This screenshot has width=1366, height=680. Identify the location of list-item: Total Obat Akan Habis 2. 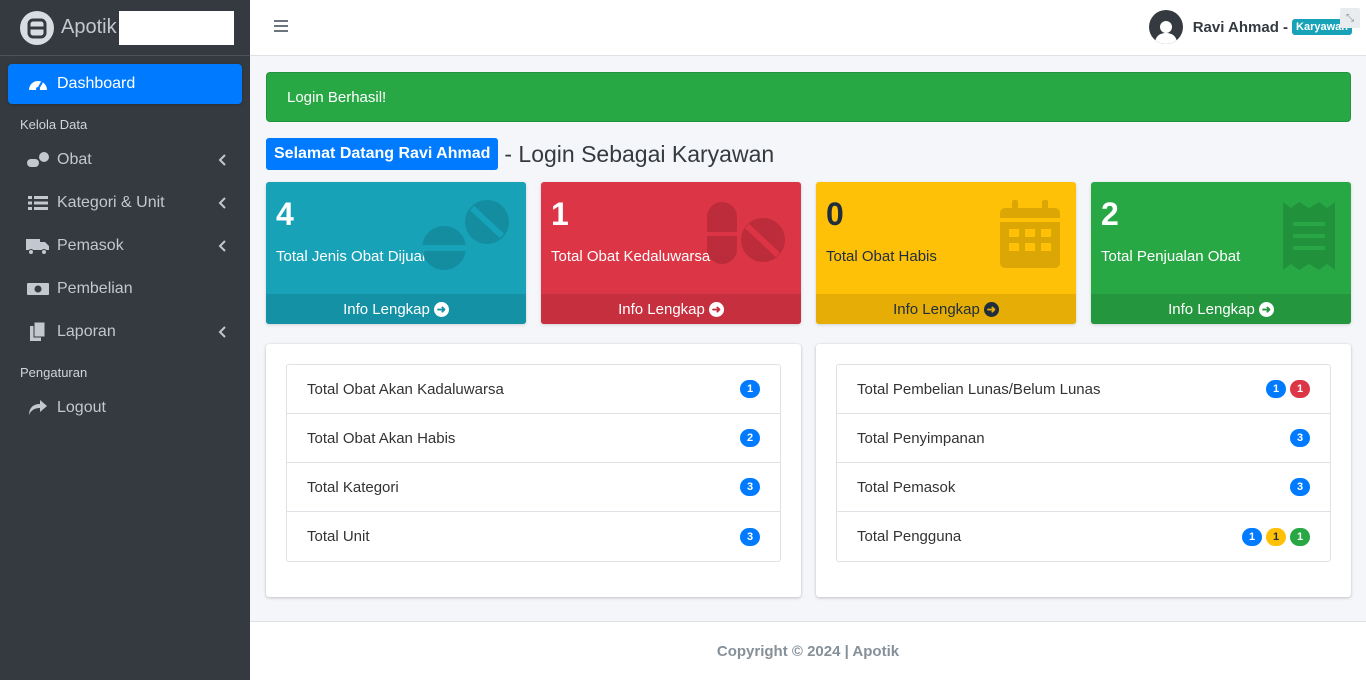
(533, 438).